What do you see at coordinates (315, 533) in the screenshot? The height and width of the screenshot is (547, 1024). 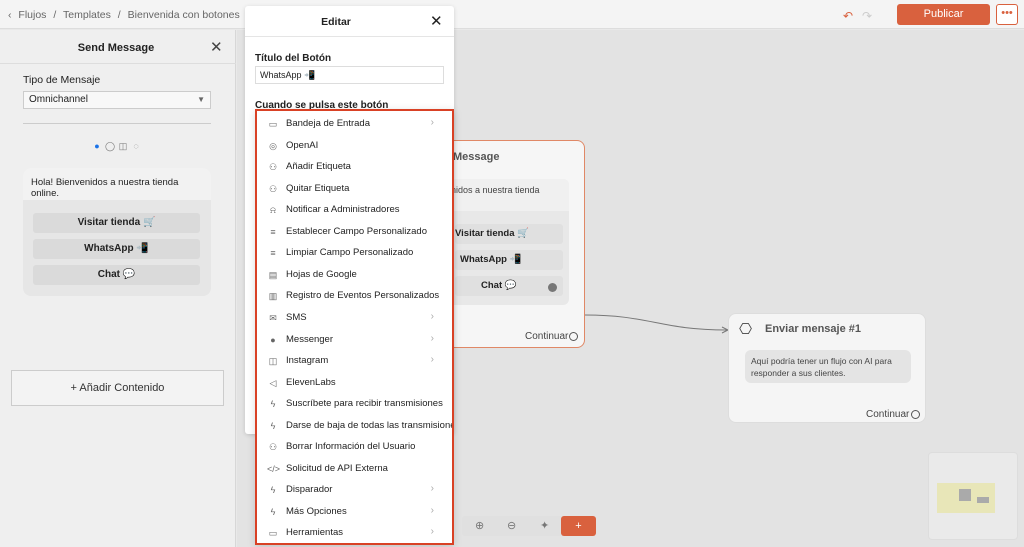 I see `menu-item-label: Herramientas` at bounding box center [315, 533].